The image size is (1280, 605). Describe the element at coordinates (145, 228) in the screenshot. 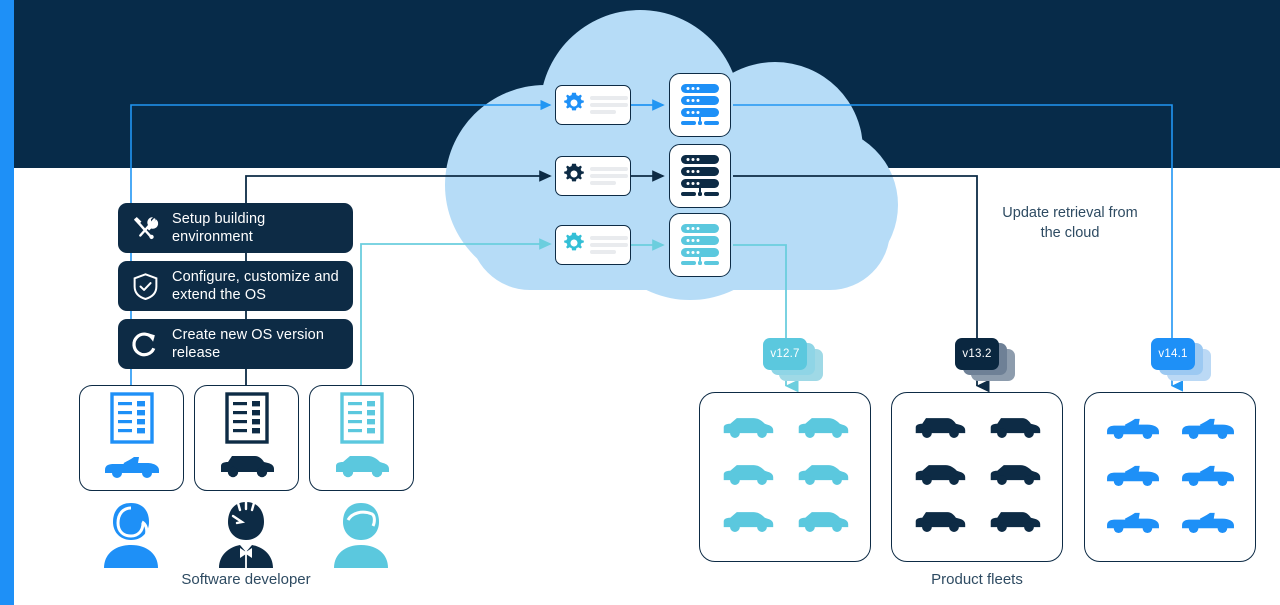

I see `wrench-screwdriver-icon` at that location.